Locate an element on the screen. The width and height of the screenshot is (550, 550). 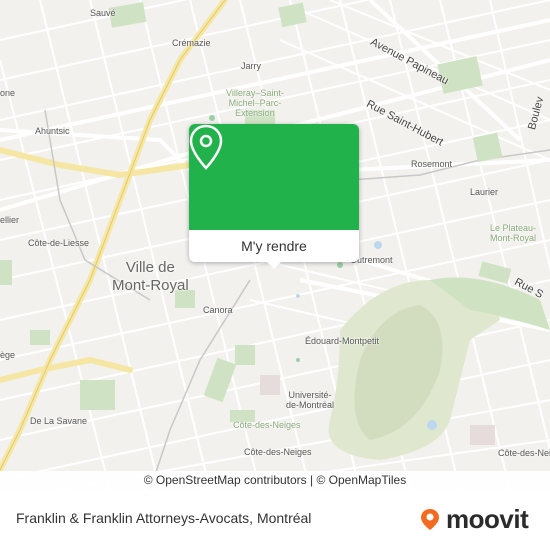
label-one: one is located at coordinates (8, 93).